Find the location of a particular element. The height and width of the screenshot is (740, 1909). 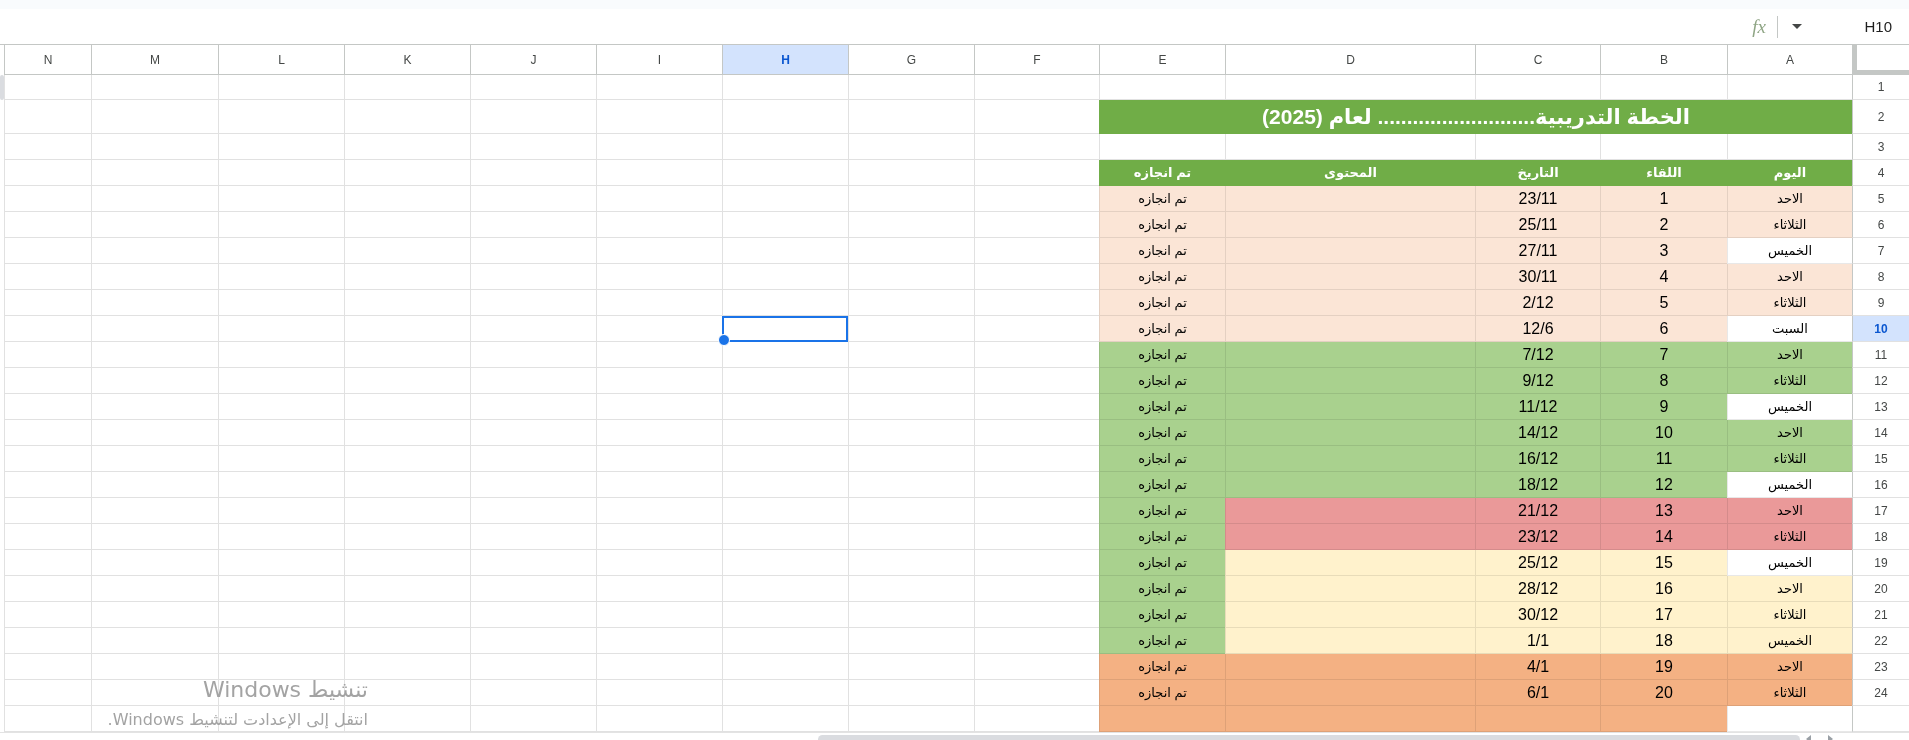

fill-handle is located at coordinates (724, 340).